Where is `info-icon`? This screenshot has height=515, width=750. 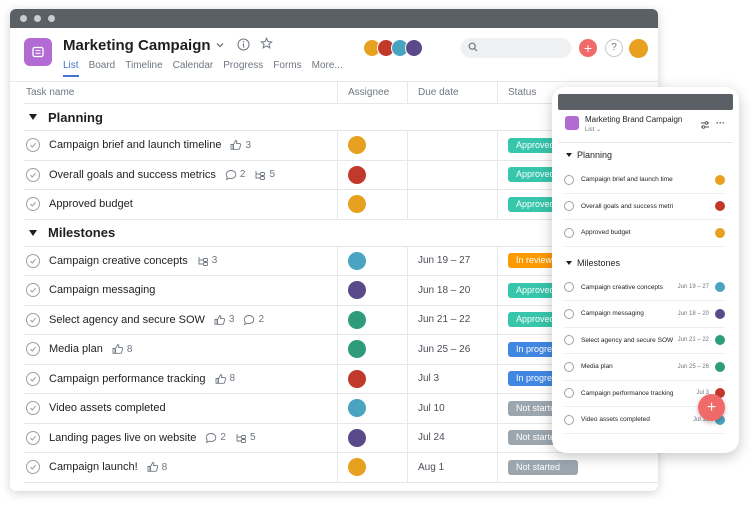
info-icon is located at coordinates (243, 46).